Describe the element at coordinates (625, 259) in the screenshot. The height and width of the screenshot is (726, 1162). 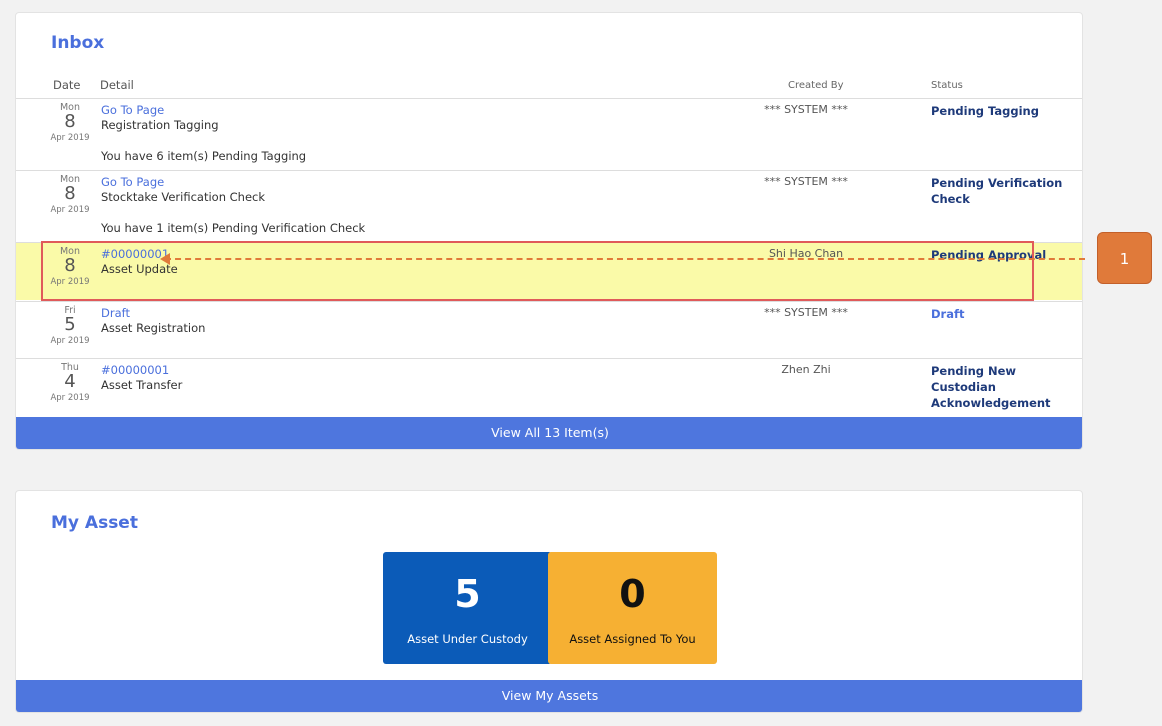
I see `callout-dashed-arrow` at that location.